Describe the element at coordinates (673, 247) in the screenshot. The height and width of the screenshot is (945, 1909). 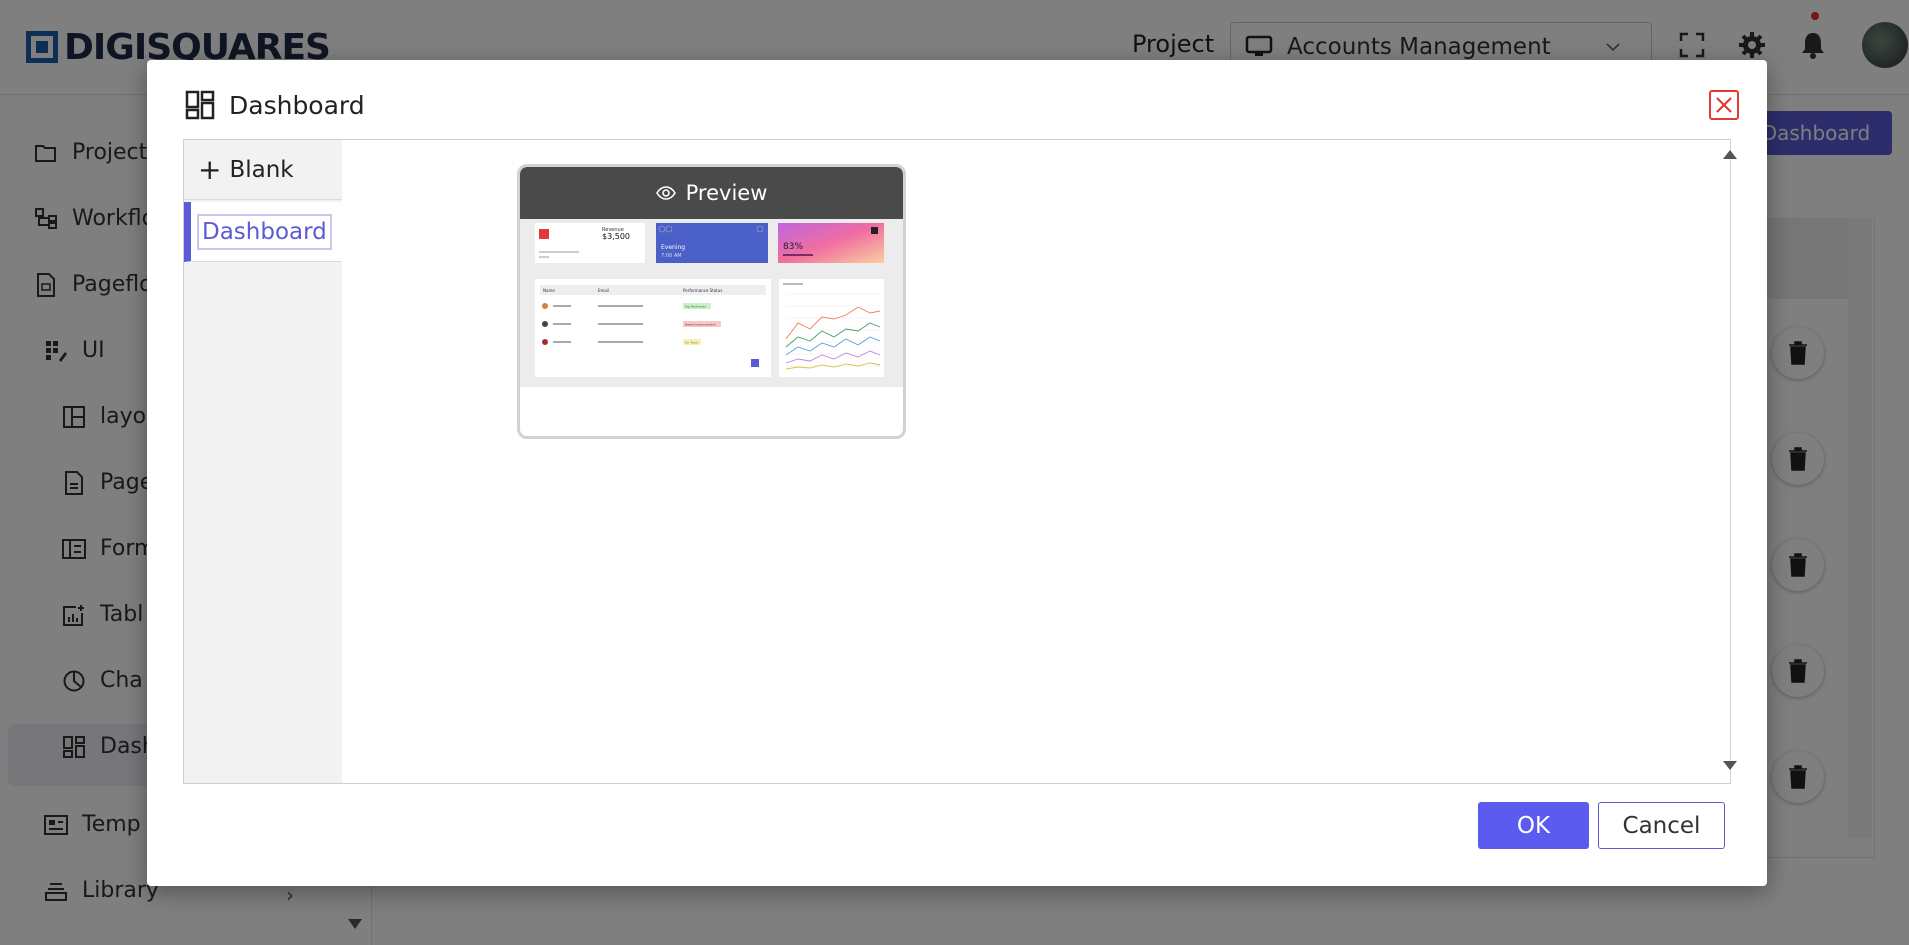
I see `thumb-card2-value: Evening` at that location.